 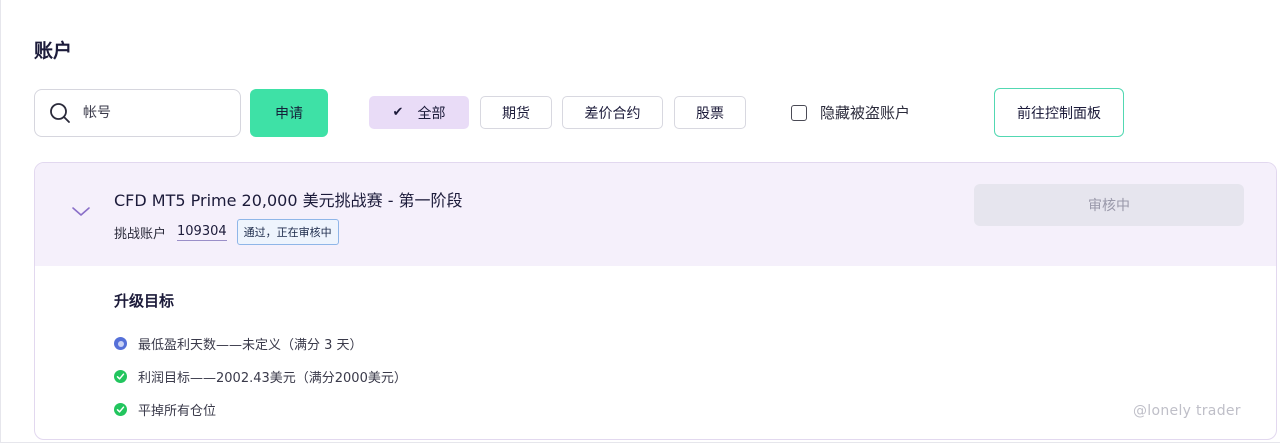 What do you see at coordinates (288, 200) in the screenshot?
I see `account-title: CFD MT5 Prime 20,000 美元挑战赛 - 第一阶段` at bounding box center [288, 200].